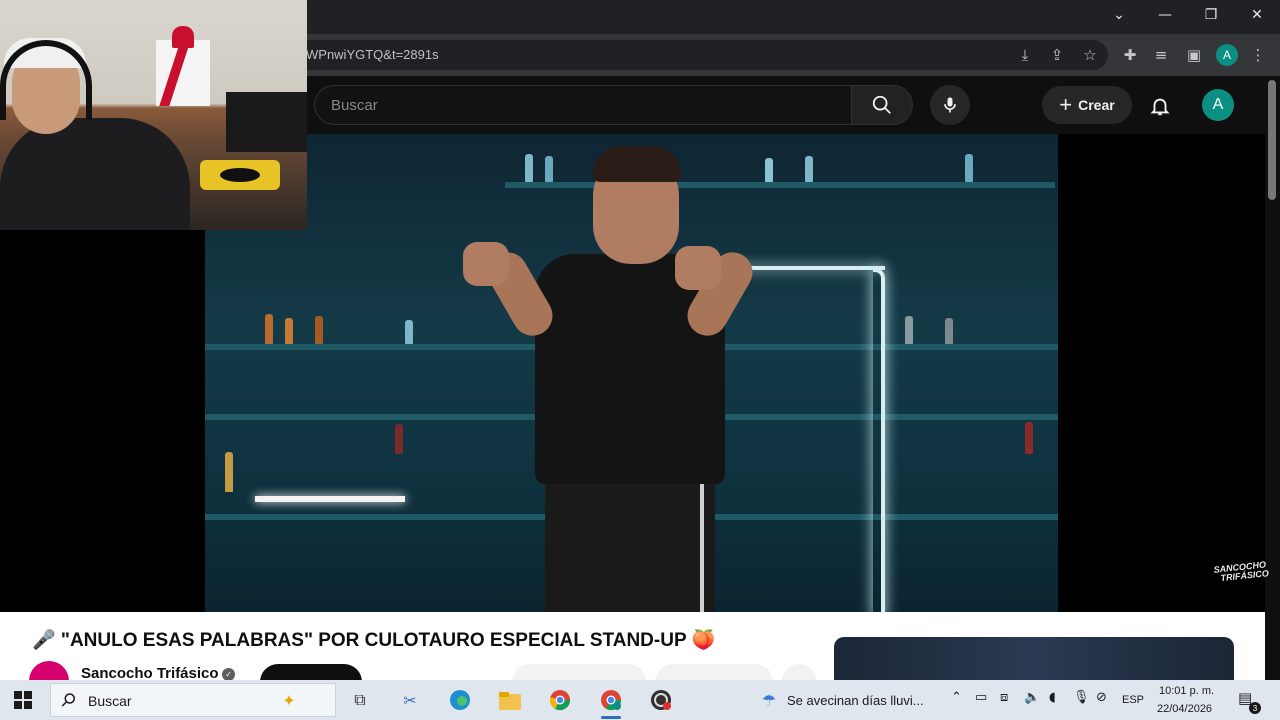 The width and height of the screenshot is (1280, 720). I want to click on jersey-hat, so click(183, 37).